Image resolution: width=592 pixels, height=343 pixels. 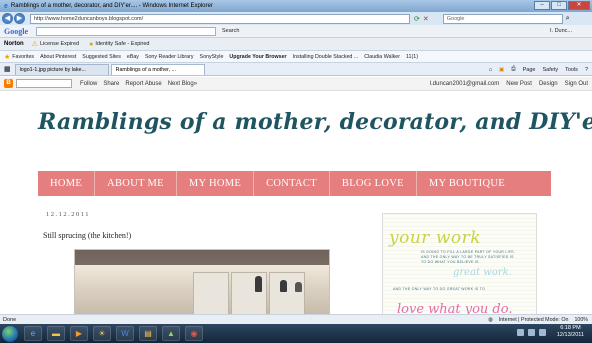 What do you see at coordinates (7, 18) in the screenshot?
I see `back-arrow-icon: ◀` at bounding box center [7, 18].